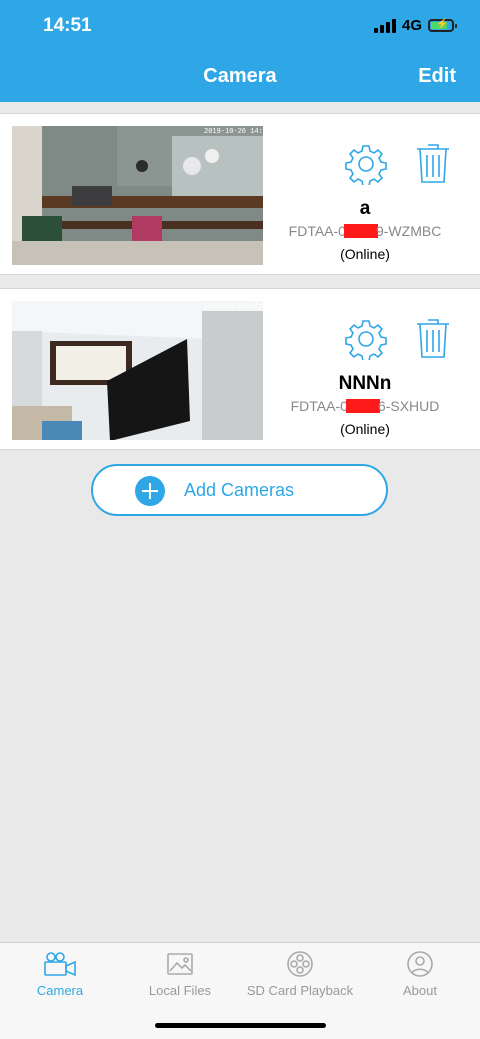 This screenshot has height=1039, width=480. Describe the element at coordinates (150, 491) in the screenshot. I see `plus-circle-icon` at that location.